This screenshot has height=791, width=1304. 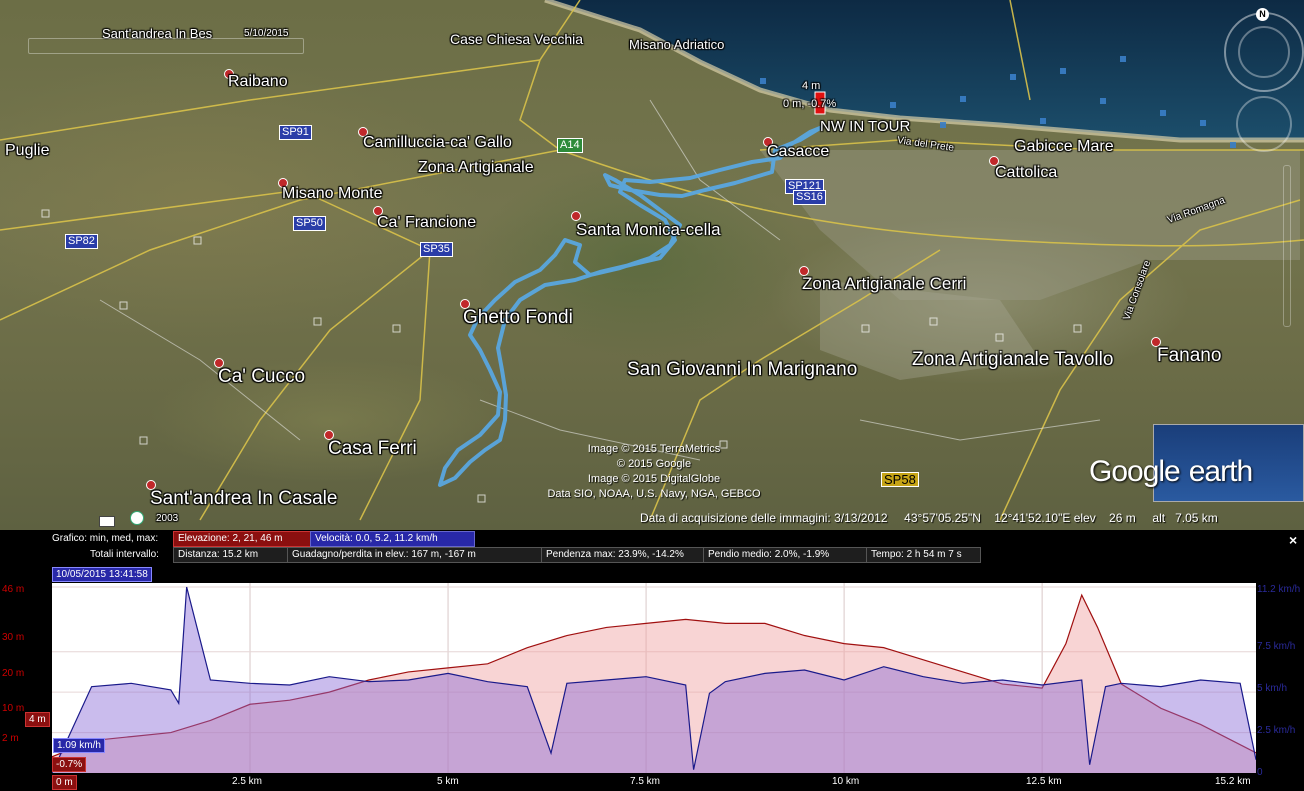 I want to click on x-tick: 15.2 km, so click(x=1233, y=781).